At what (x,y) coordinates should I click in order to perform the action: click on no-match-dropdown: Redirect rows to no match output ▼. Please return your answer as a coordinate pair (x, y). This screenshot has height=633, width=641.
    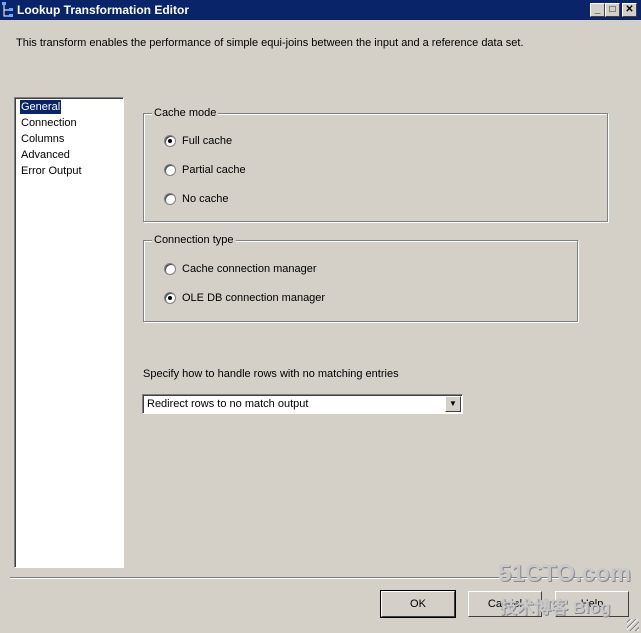
    Looking at the image, I should click on (302, 404).